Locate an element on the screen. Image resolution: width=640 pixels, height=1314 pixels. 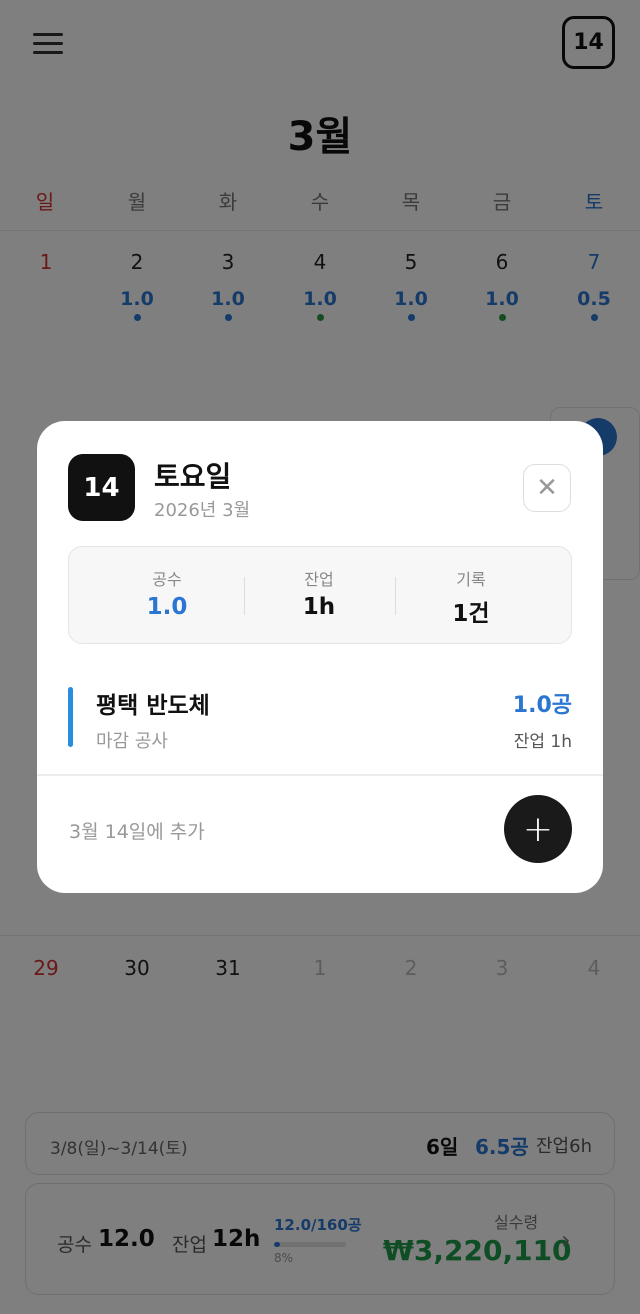
stat-value: 1건 is located at coordinates (471, 614).